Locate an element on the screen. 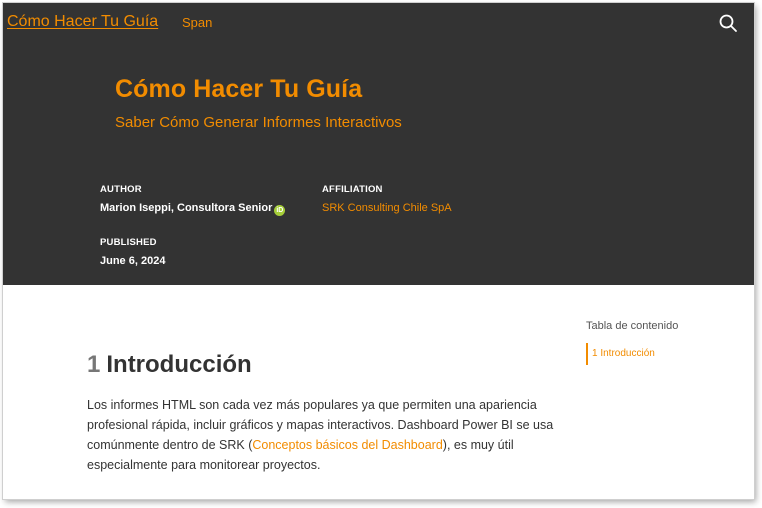 The height and width of the screenshot is (508, 762). section-heading-introduccion: 1 Introducción is located at coordinates (169, 365).